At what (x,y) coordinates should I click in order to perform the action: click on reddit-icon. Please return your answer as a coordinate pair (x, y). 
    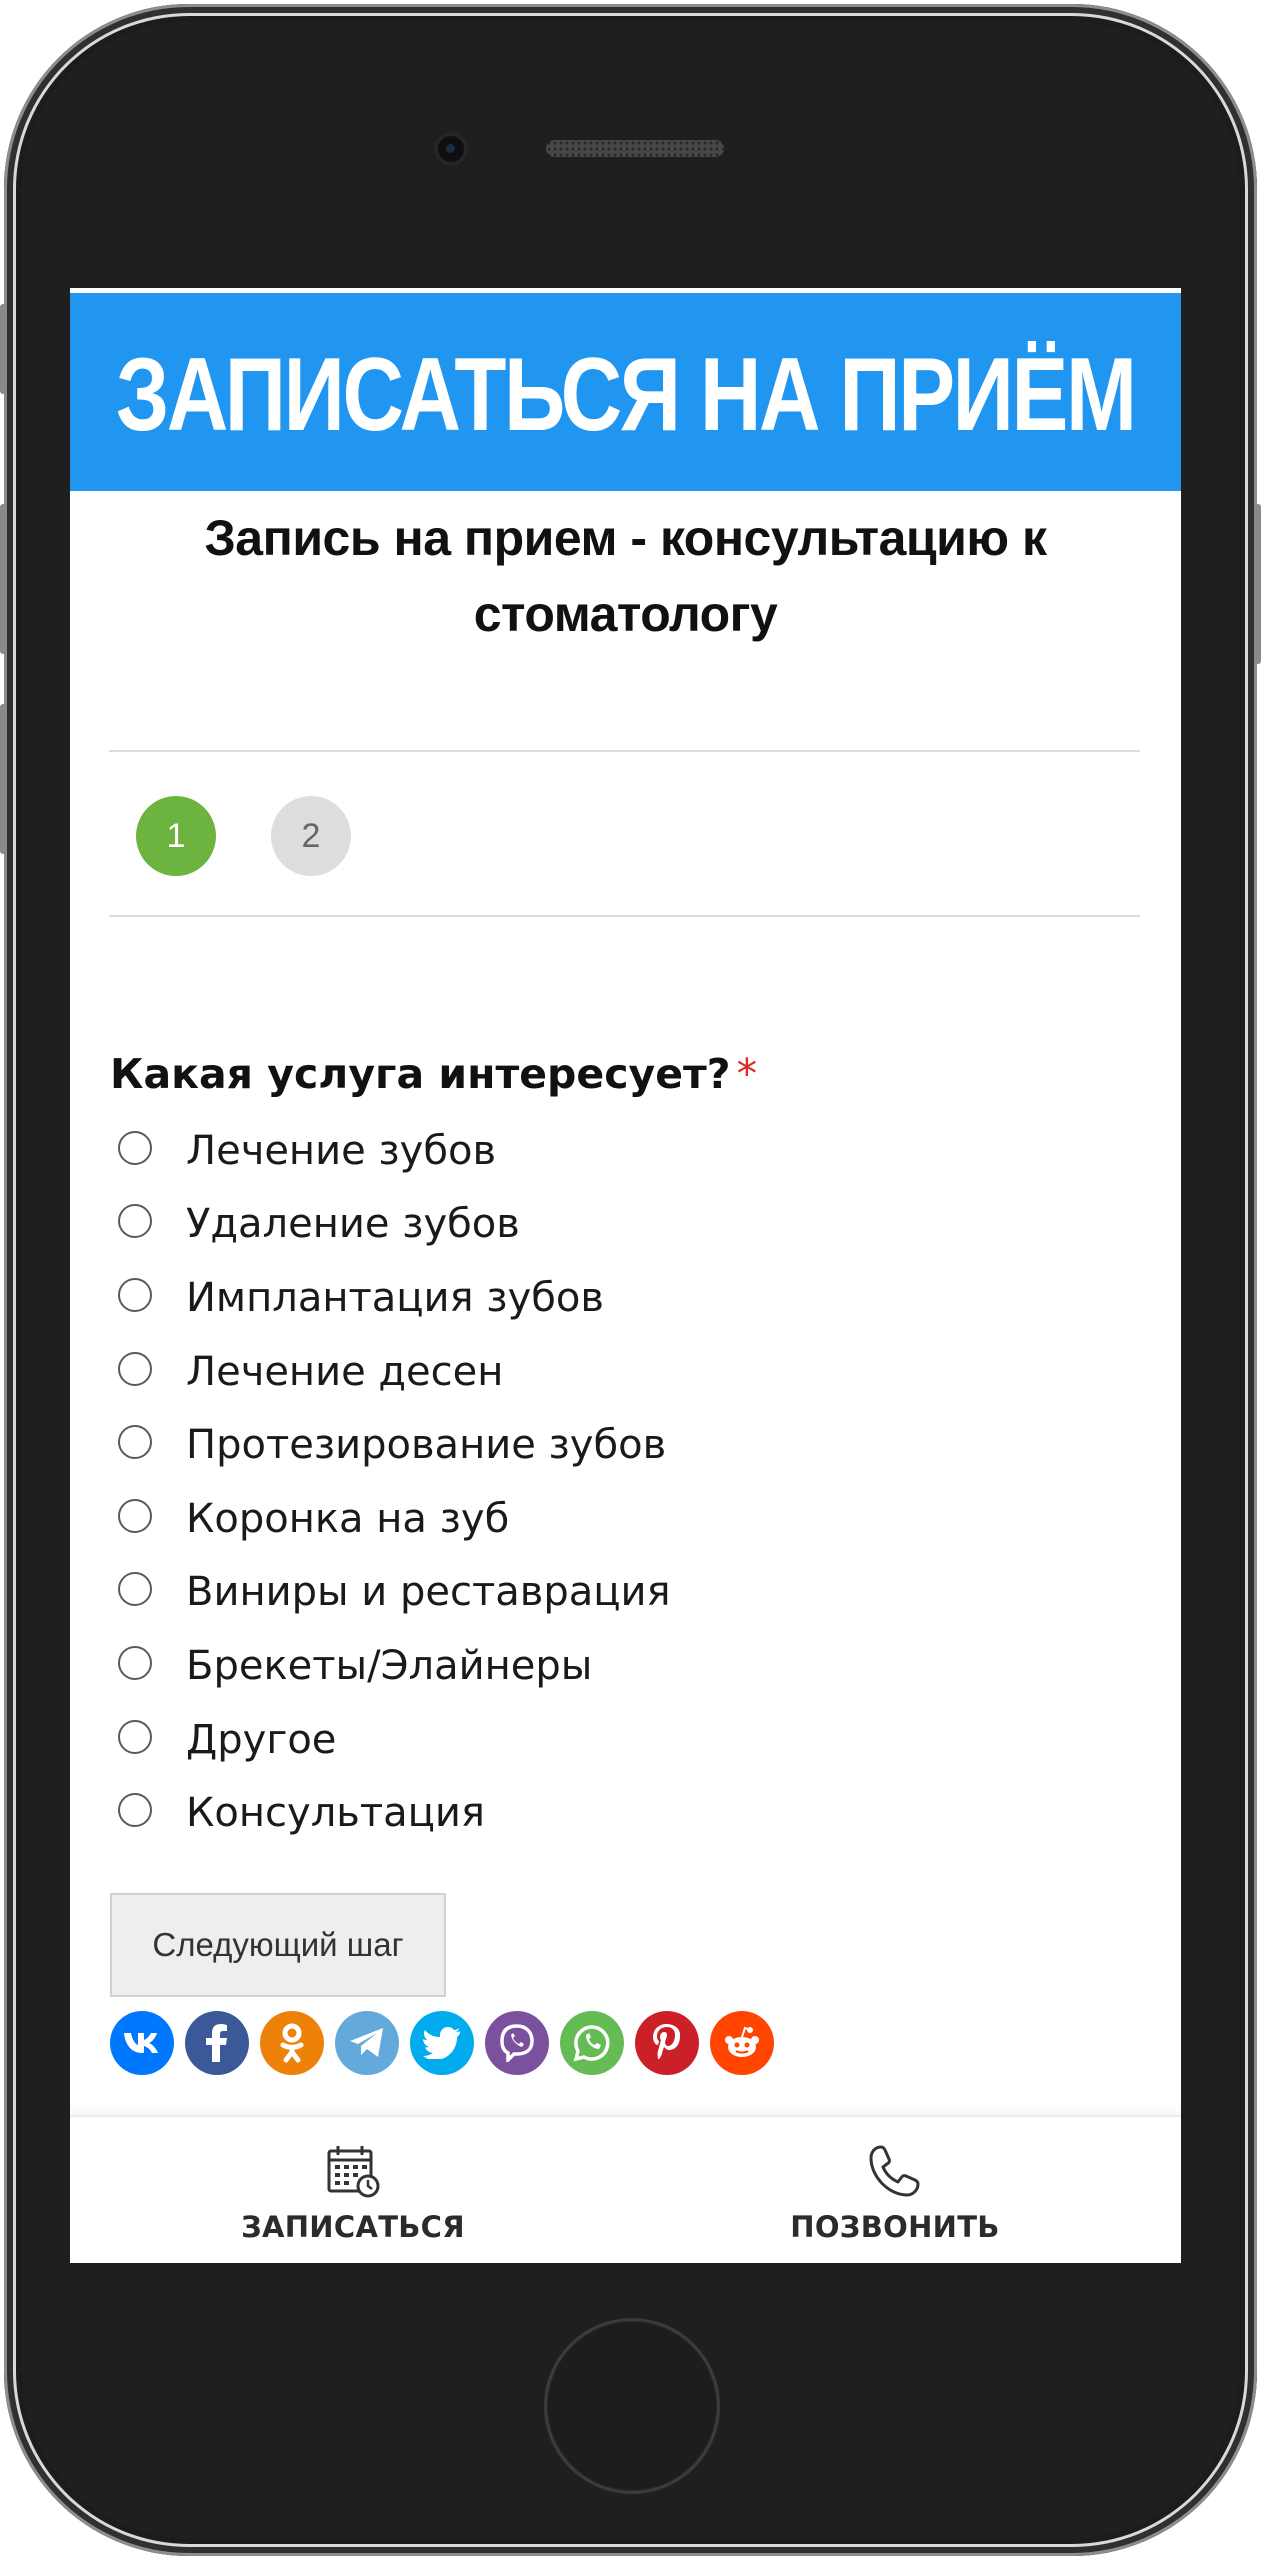
    Looking at the image, I should click on (742, 2043).